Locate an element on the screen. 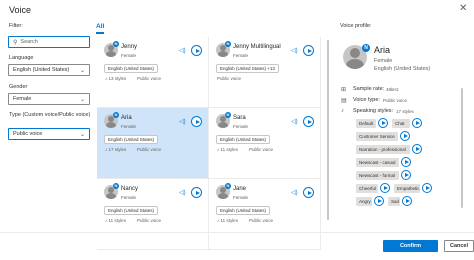  profile-gender: Female is located at coordinates (383, 61).